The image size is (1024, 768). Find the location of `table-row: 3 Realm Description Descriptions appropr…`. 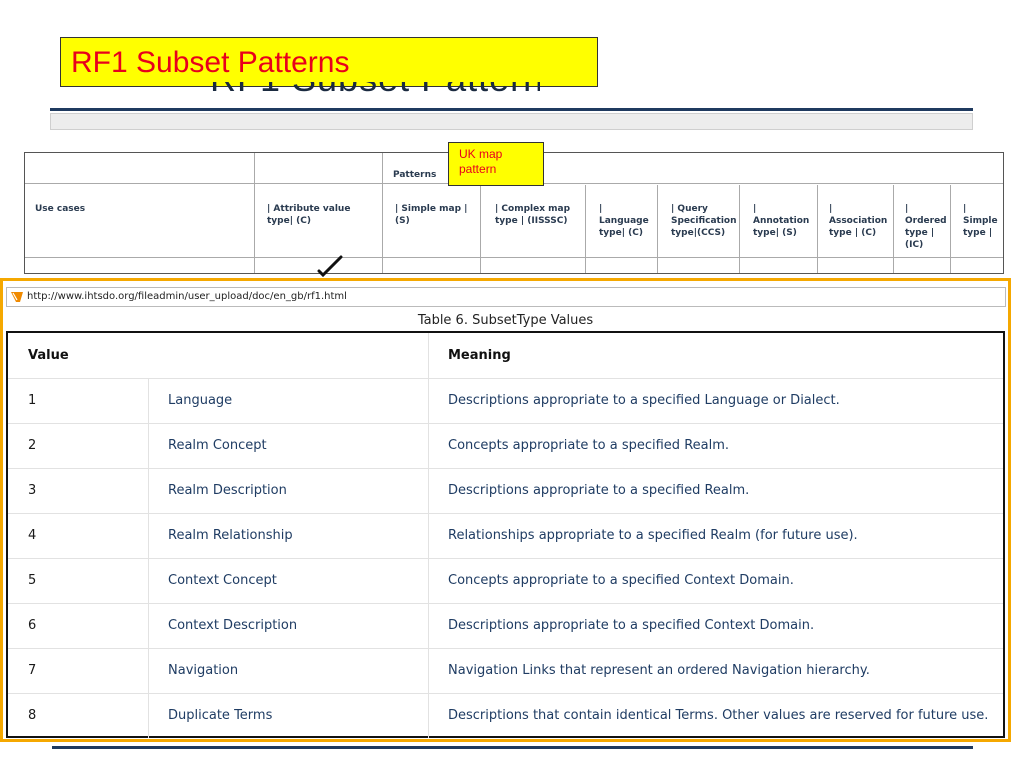

table-row: 3 Realm Description Descriptions appropr… is located at coordinates (505, 491).